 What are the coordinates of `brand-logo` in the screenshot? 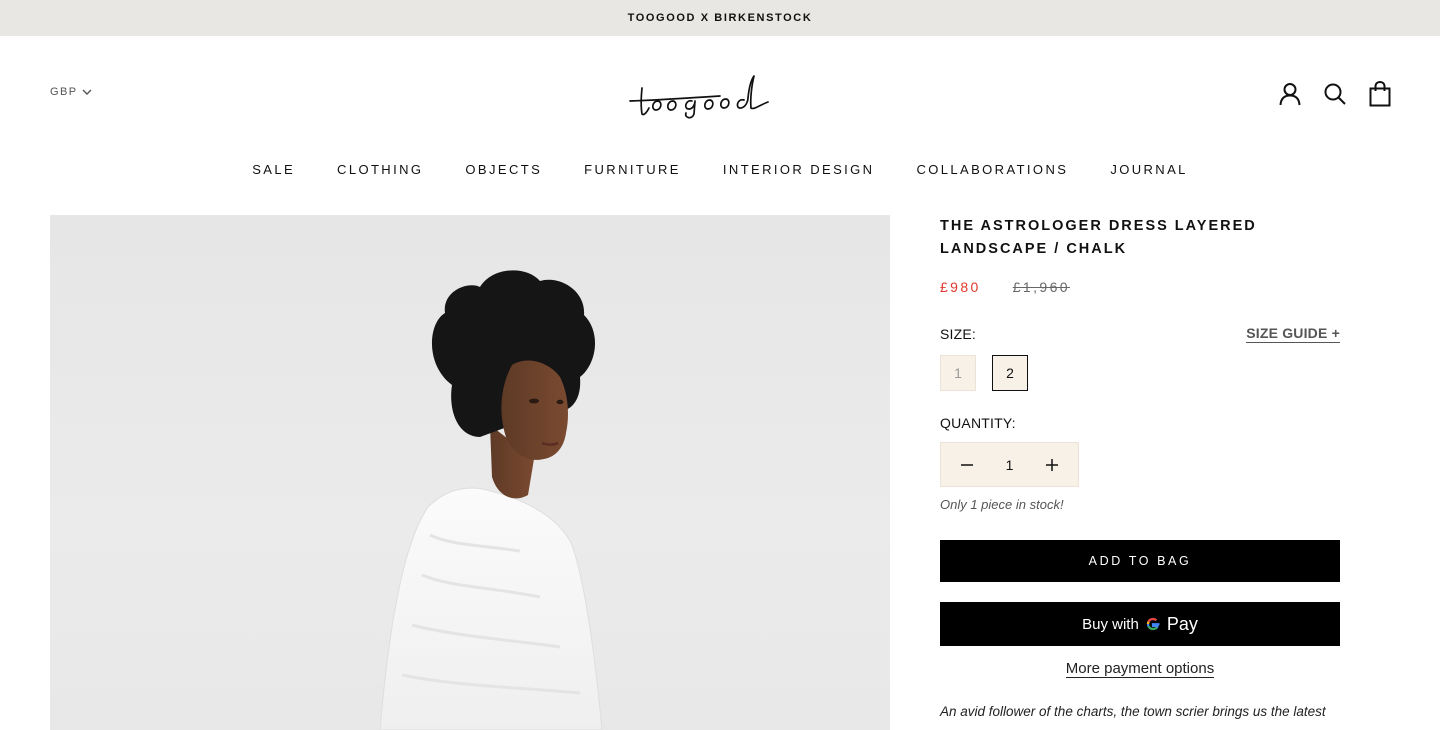 It's located at (720, 94).